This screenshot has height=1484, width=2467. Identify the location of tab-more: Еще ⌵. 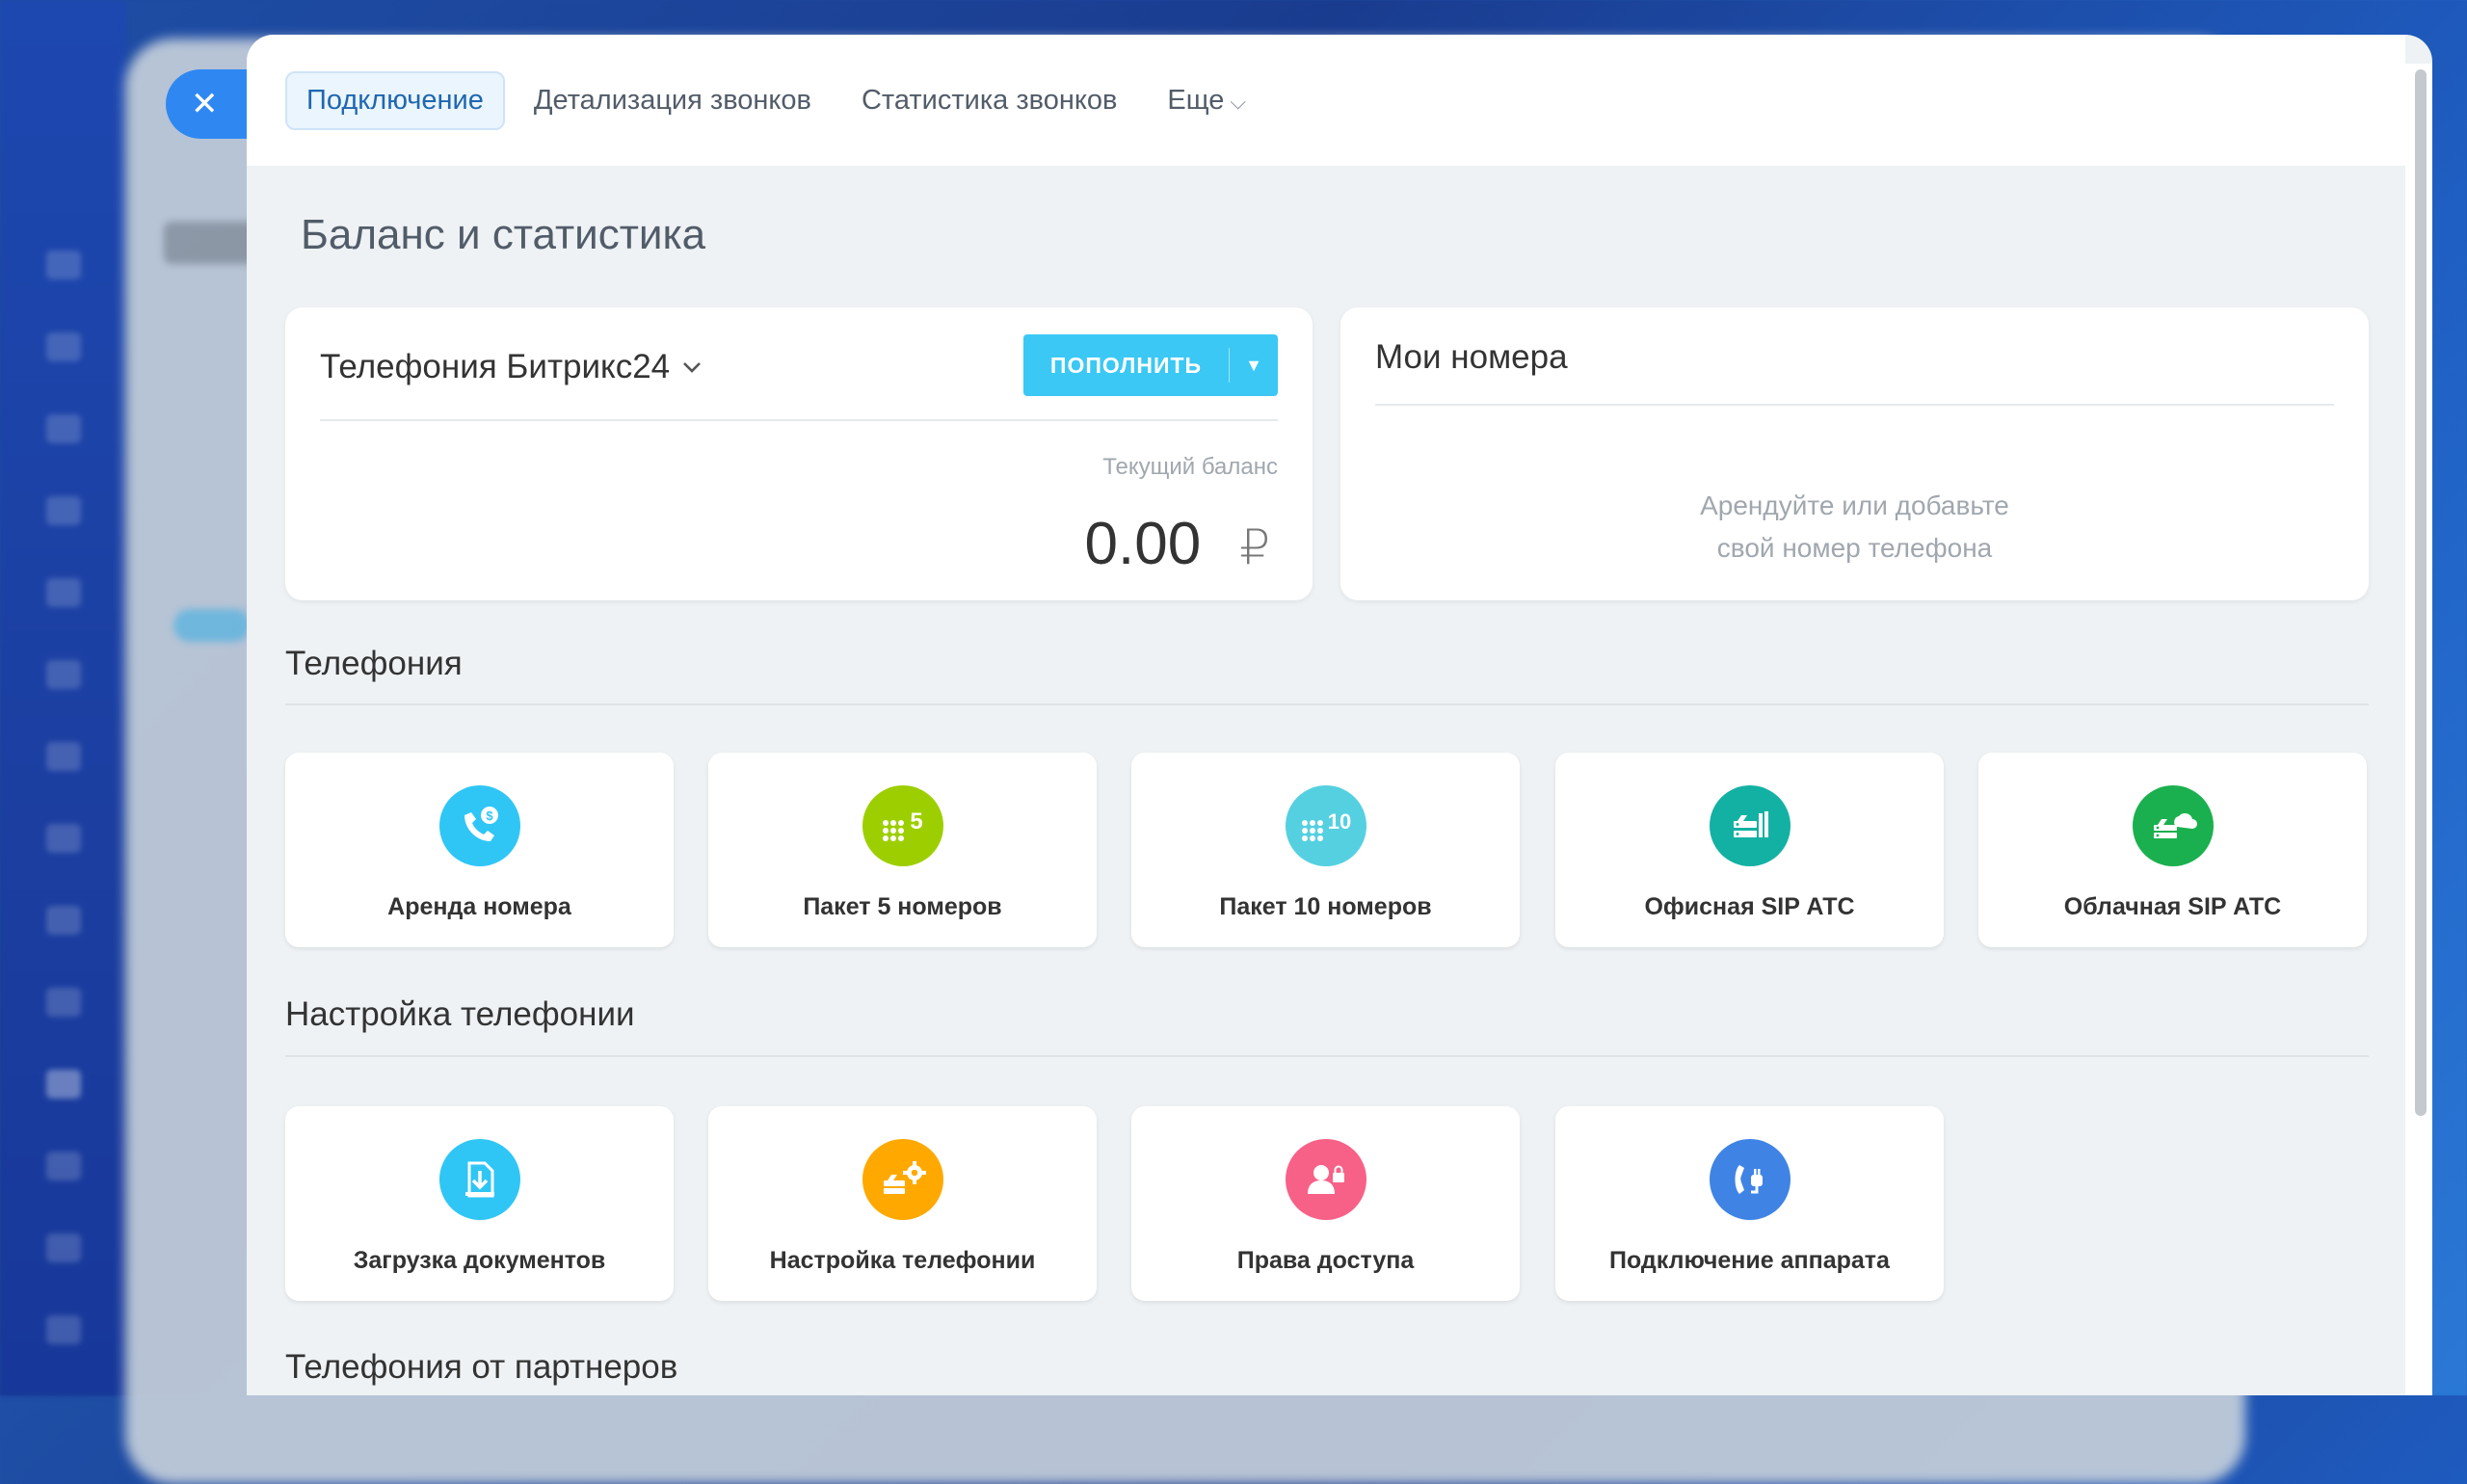
(1206, 100).